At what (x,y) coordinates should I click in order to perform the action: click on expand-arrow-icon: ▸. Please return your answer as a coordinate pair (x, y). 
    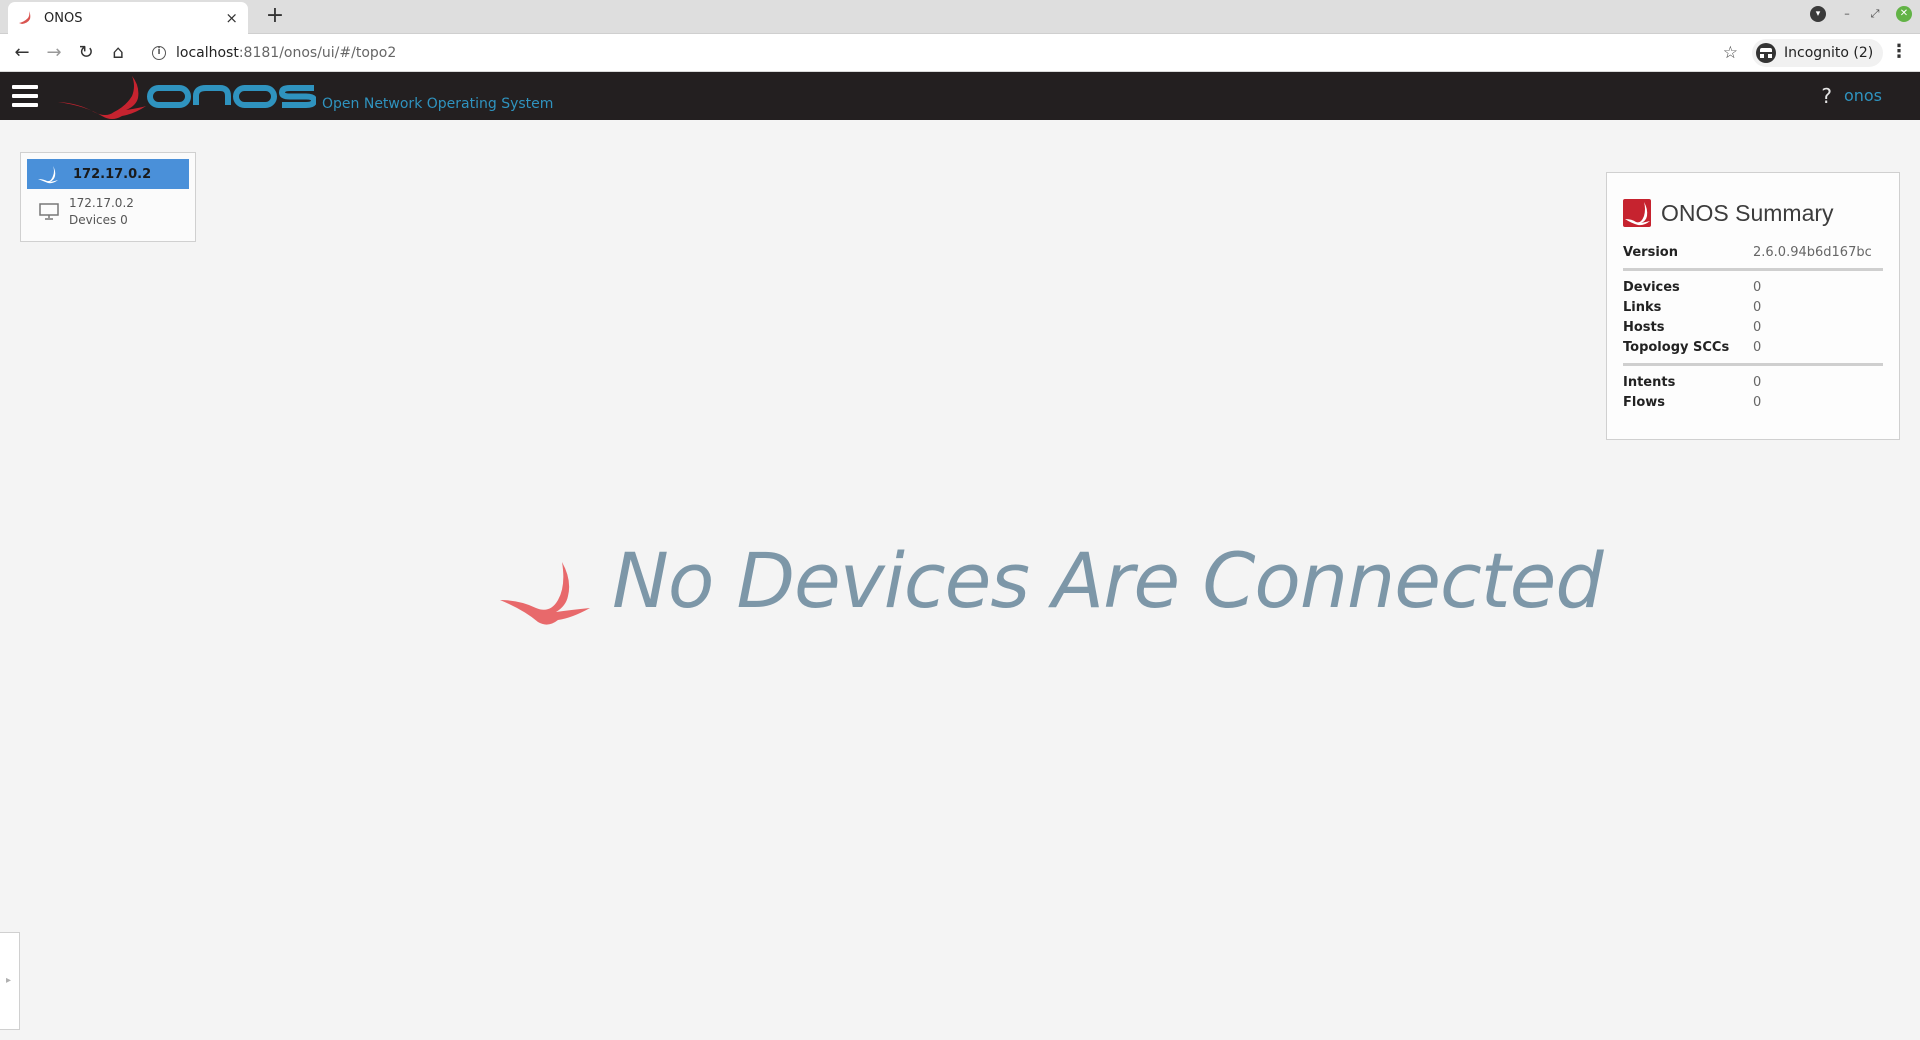
    Looking at the image, I should click on (9, 980).